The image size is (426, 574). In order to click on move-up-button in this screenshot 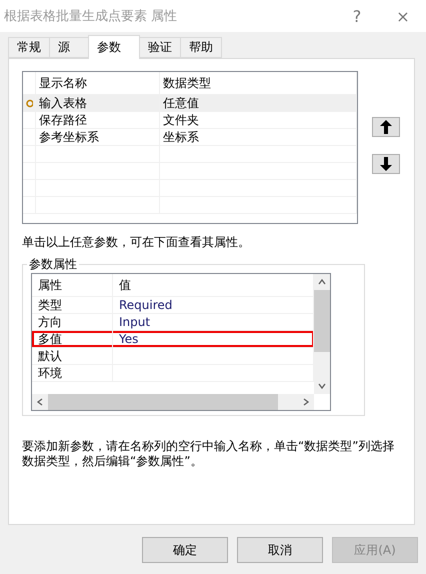, I will do `click(386, 127)`.